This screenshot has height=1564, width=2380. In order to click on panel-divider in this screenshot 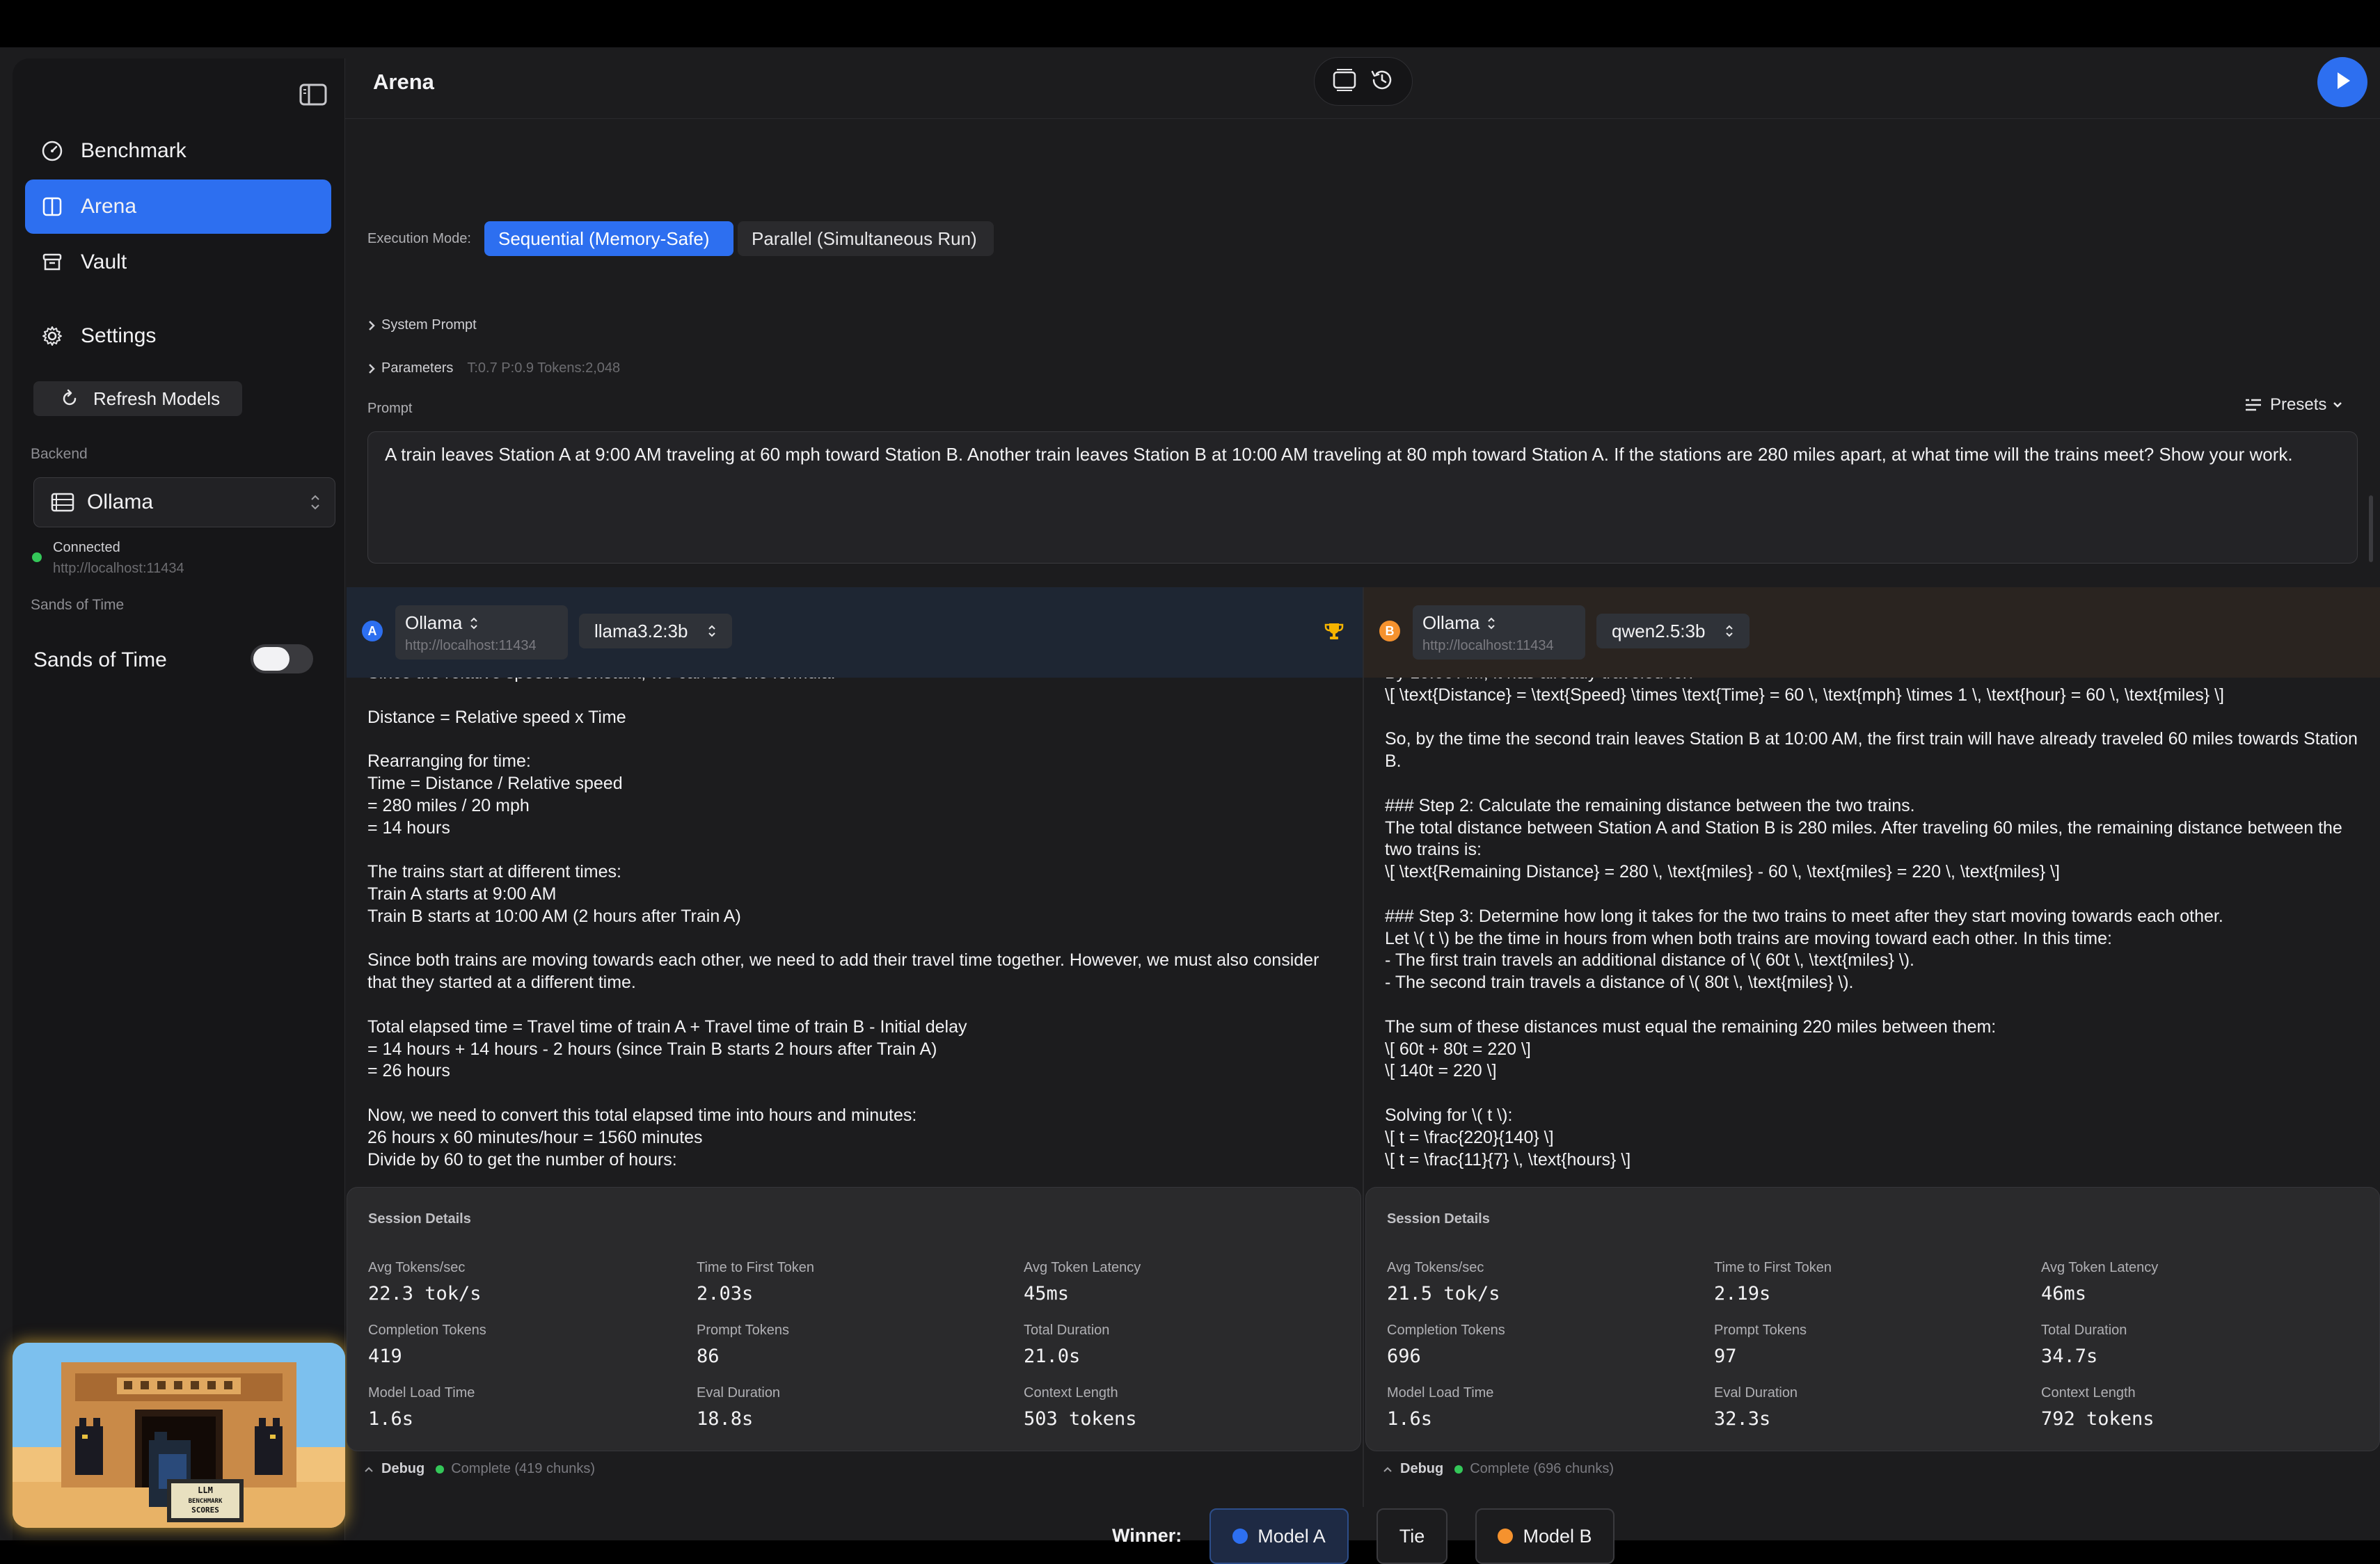, I will do `click(1363, 1047)`.